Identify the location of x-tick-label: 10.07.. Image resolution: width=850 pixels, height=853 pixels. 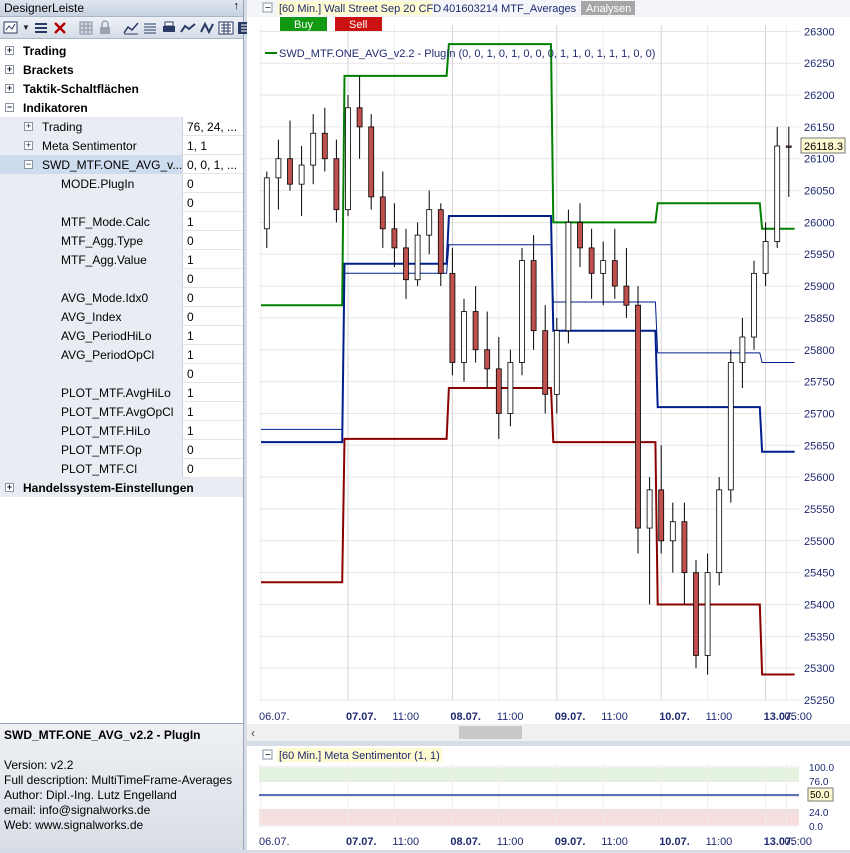
(674, 717).